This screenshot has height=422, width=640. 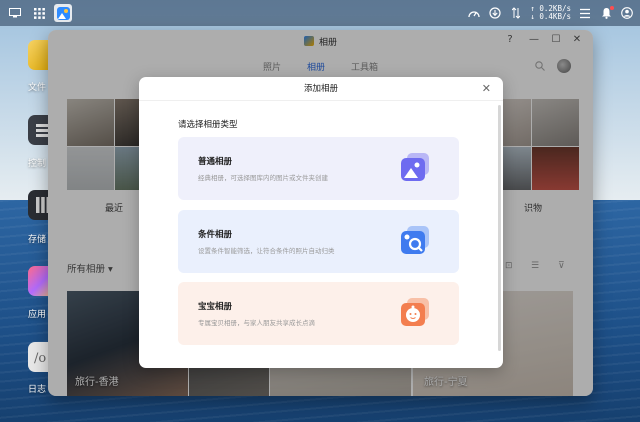 What do you see at coordinates (612, 8) in the screenshot?
I see `notification-badge` at bounding box center [612, 8].